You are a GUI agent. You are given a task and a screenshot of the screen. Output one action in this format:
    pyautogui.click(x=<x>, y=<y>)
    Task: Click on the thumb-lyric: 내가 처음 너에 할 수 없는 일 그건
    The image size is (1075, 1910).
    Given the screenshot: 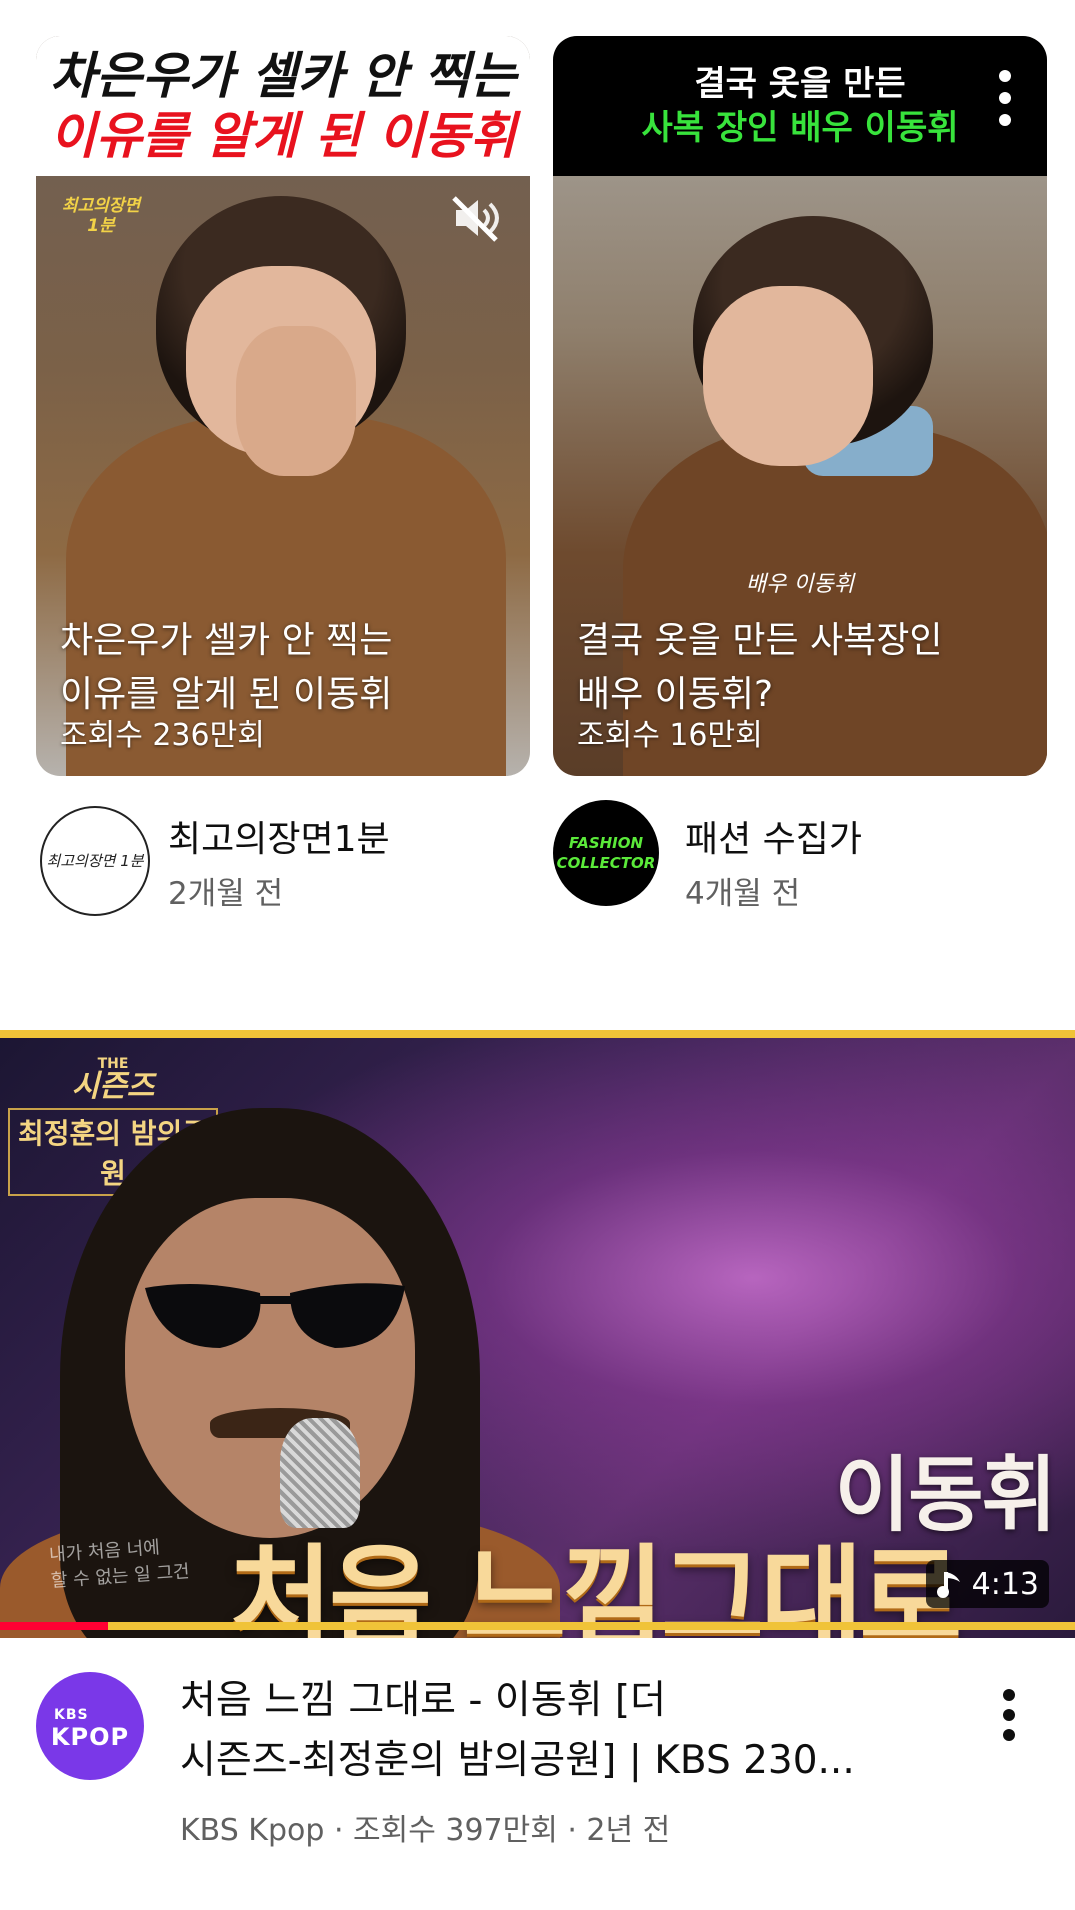 What is the action you would take?
    pyautogui.click(x=119, y=1564)
    